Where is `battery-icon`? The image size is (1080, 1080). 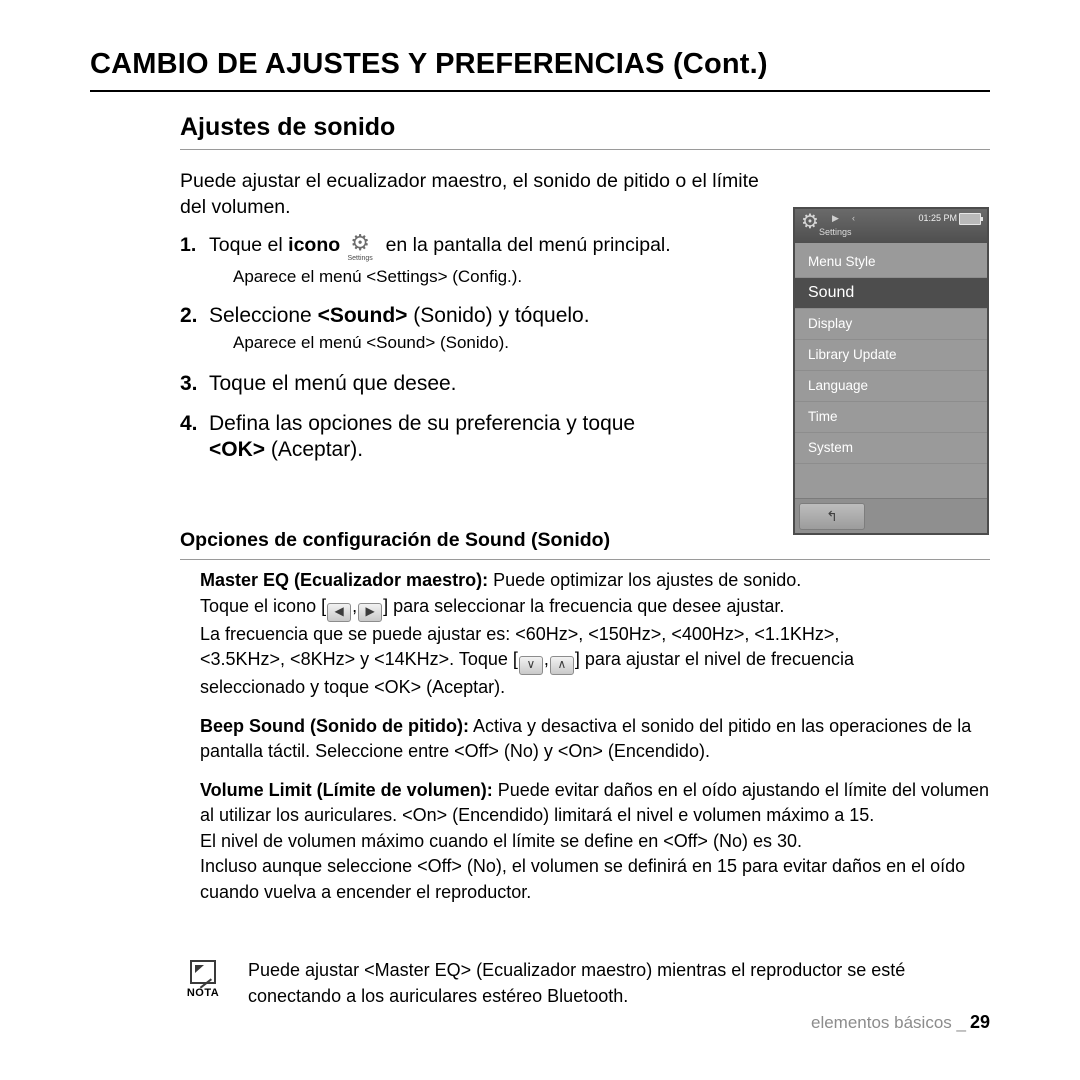 battery-icon is located at coordinates (971, 219).